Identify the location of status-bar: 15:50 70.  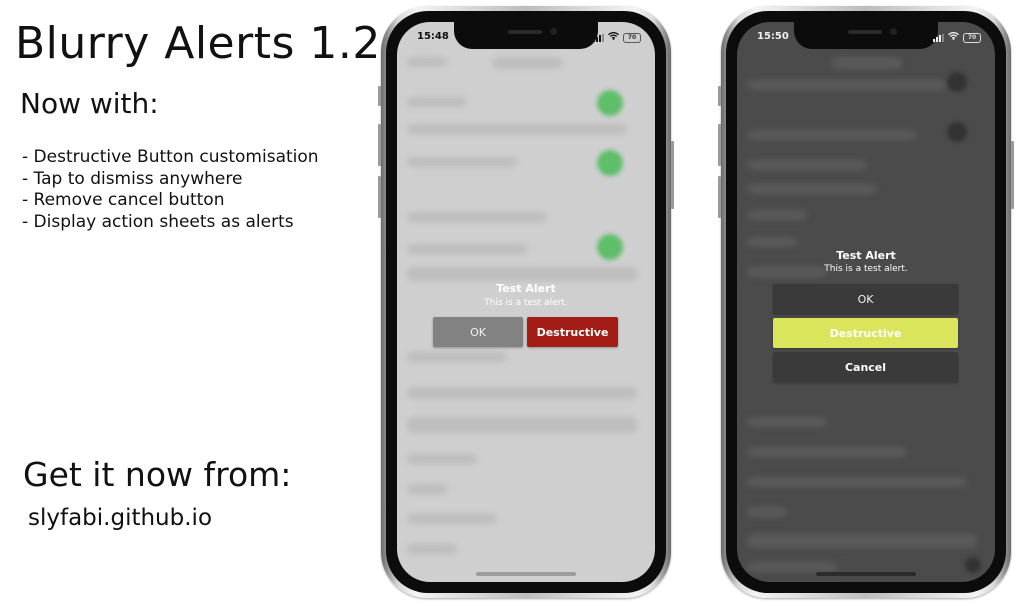
(866, 38).